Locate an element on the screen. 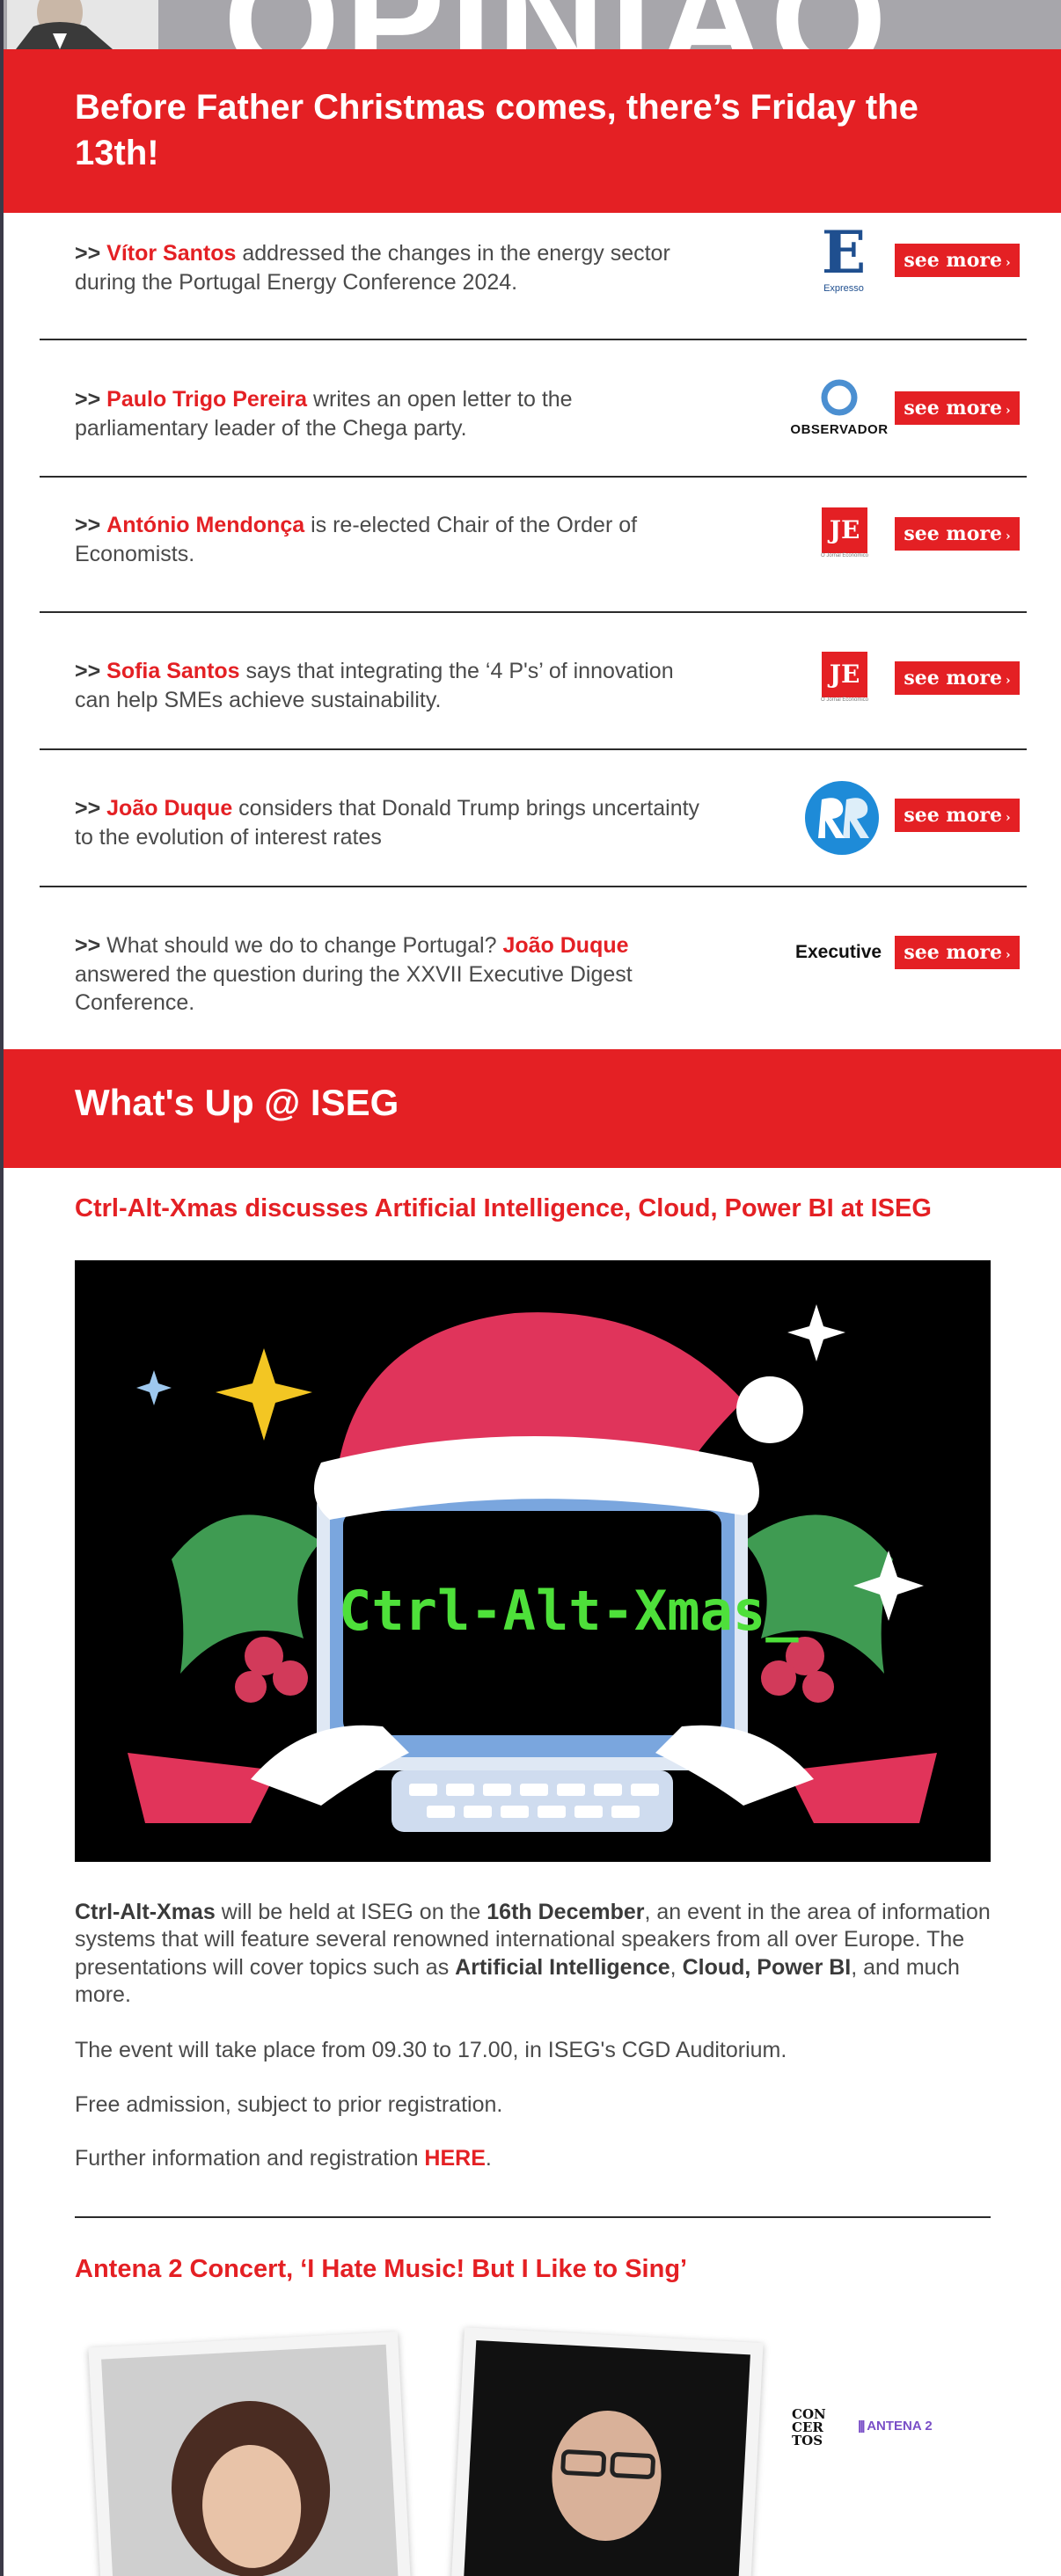 The height and width of the screenshot is (2576, 1061). author-name: Sofia Santos is located at coordinates (173, 671).